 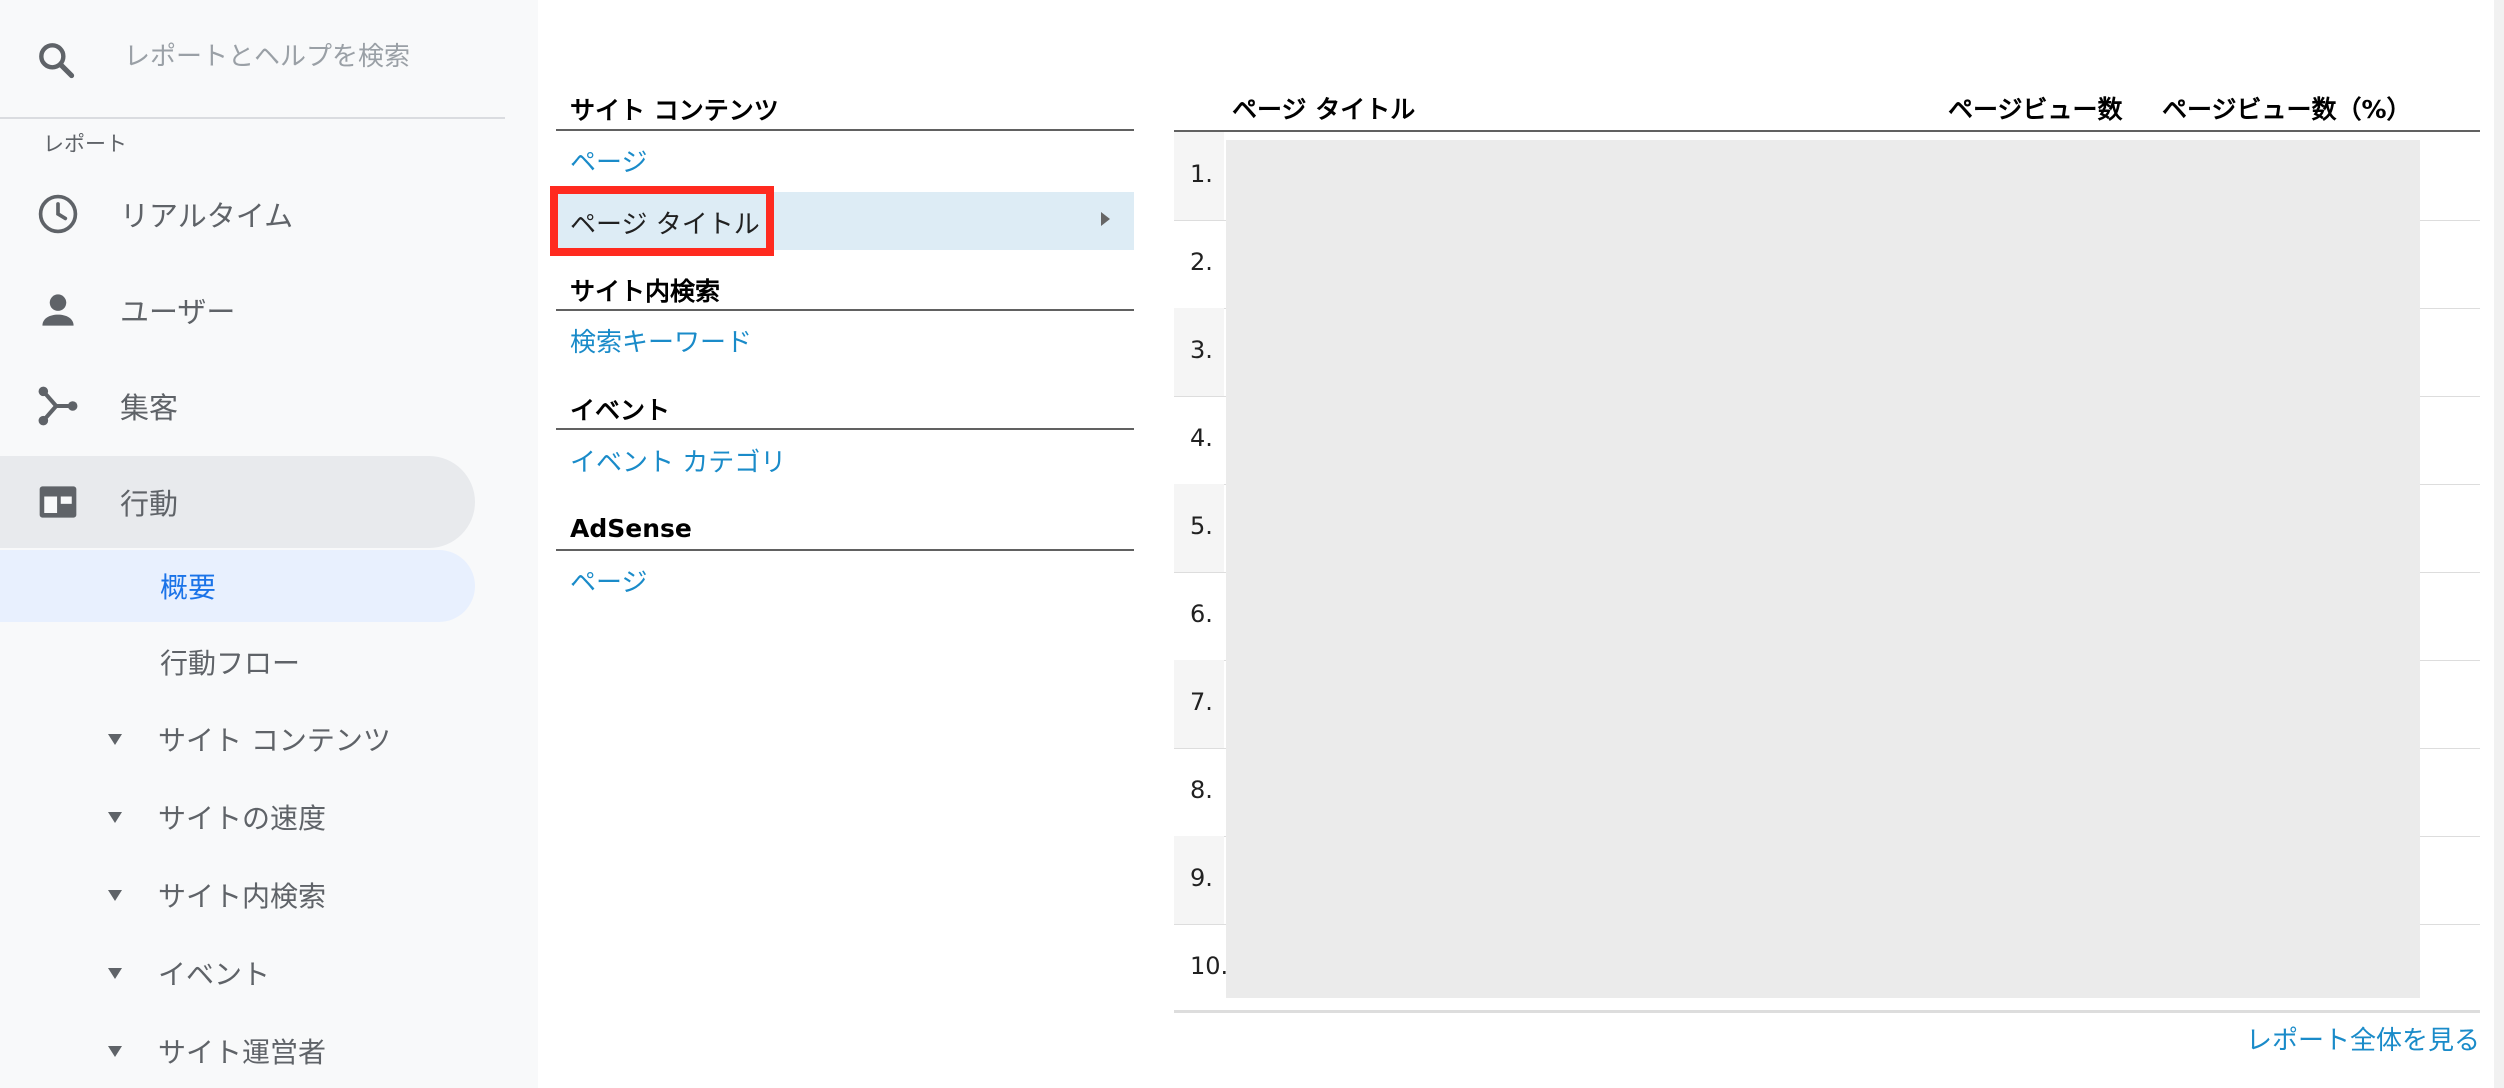 I want to click on row-number: 4., so click(x=1201, y=438).